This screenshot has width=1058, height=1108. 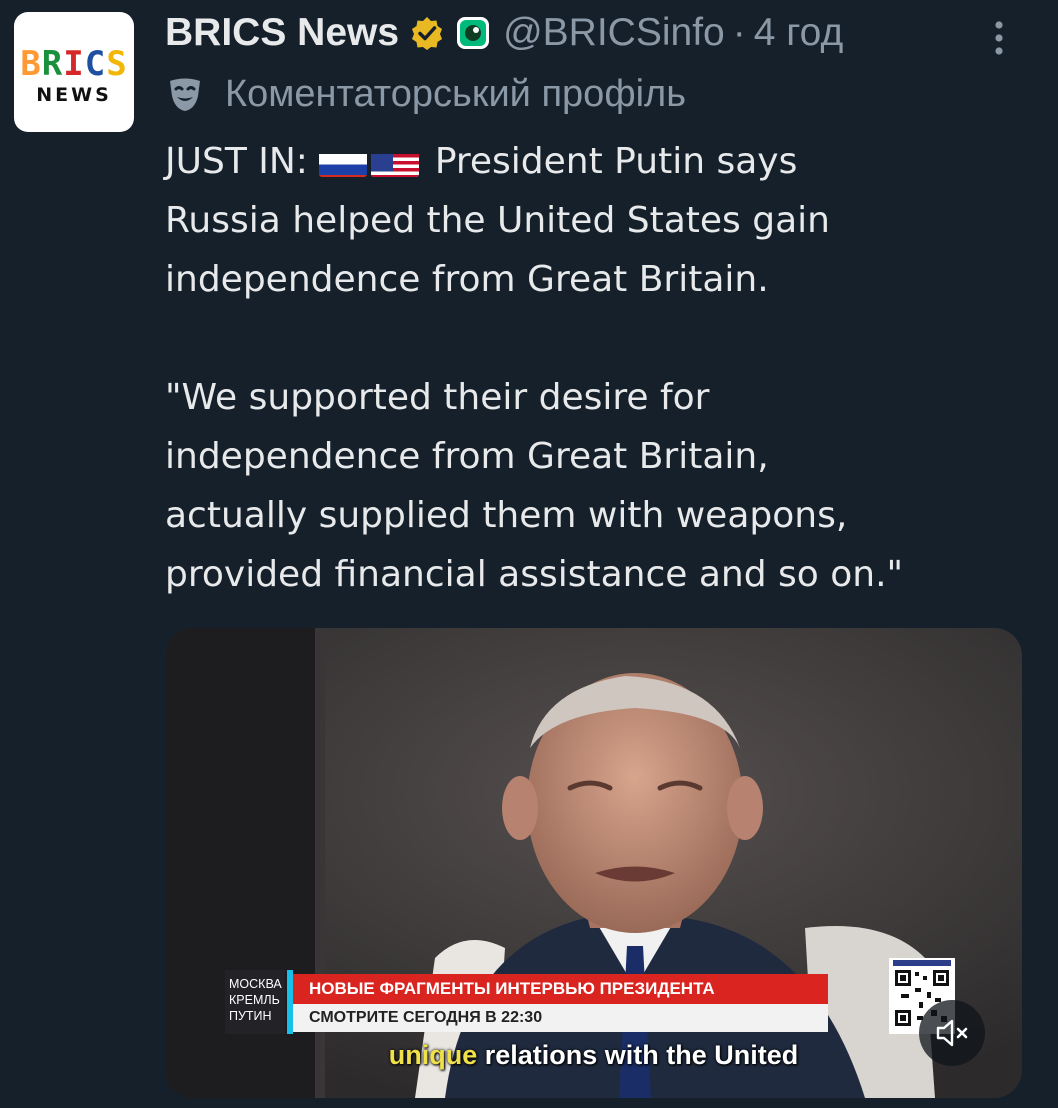 I want to click on chyron-schedule: СМОТРИТЕ СЕГОДНЯ В 22:30, so click(x=560, y=1018).